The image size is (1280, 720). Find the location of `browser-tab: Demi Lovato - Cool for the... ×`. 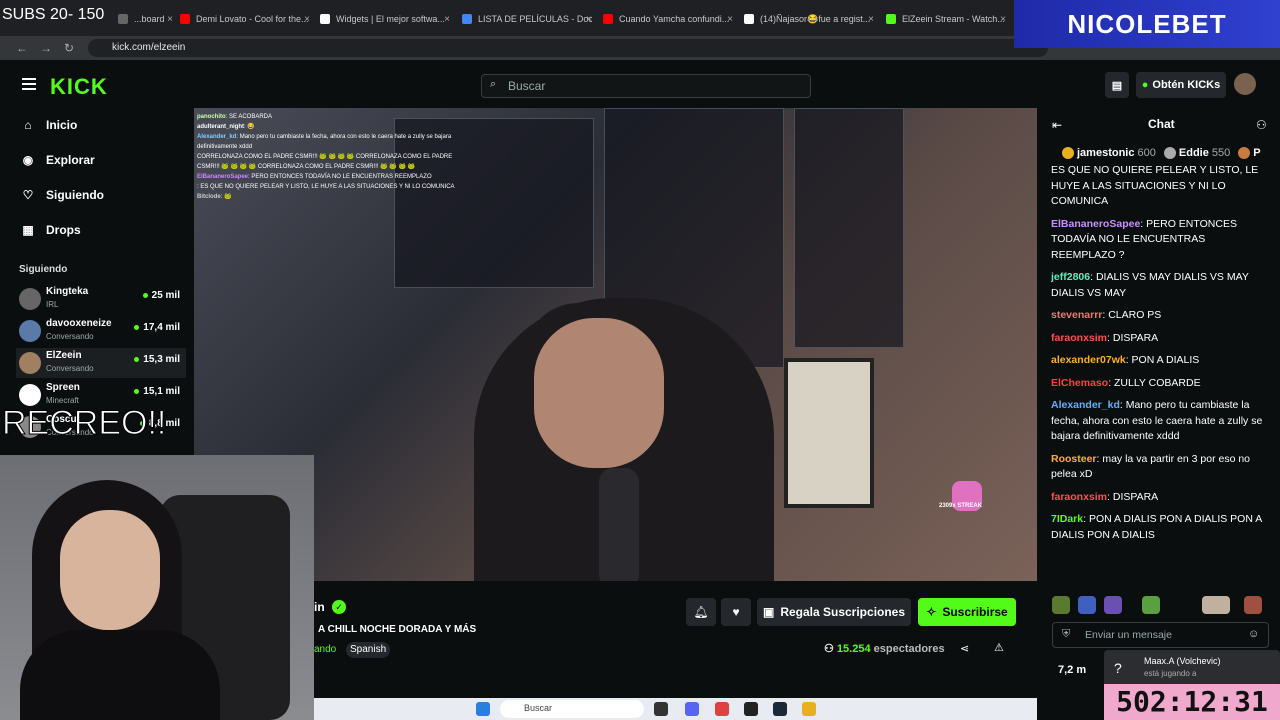

browser-tab: Demi Lovato - Cool for the... × is located at coordinates (245, 19).